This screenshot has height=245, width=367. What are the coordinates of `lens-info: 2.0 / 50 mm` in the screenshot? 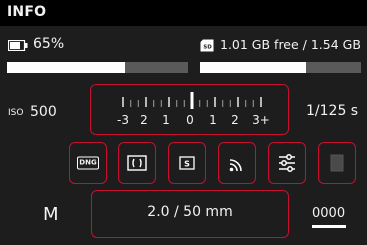 It's located at (190, 212).